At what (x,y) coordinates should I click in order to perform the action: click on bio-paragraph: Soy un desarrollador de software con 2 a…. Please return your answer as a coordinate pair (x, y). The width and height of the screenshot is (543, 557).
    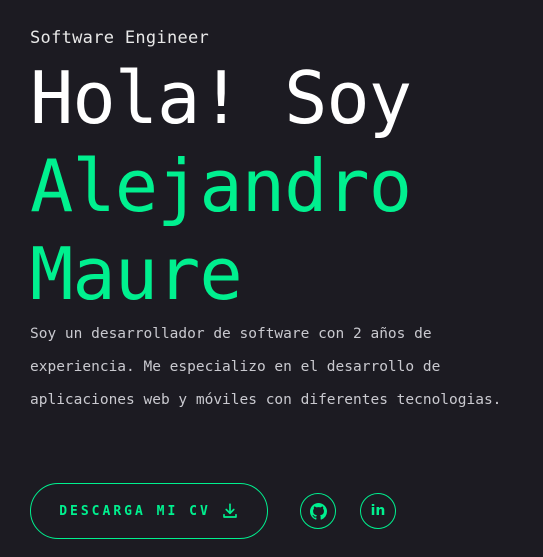
    Looking at the image, I should click on (266, 367).